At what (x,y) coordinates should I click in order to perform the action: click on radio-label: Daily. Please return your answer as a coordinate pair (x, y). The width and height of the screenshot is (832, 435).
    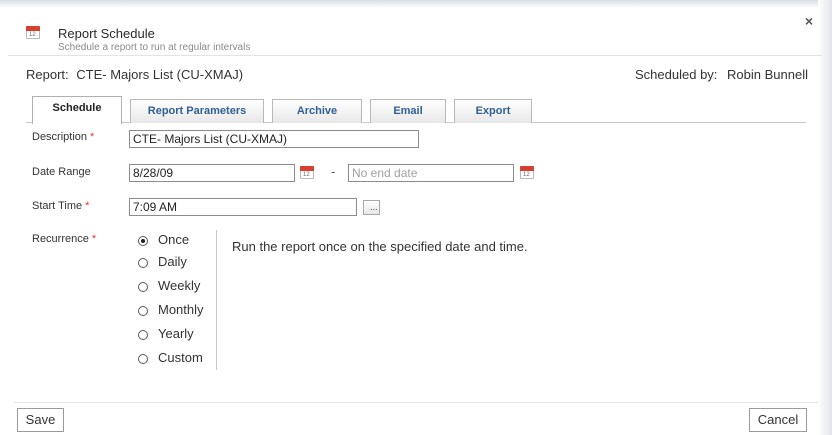
    Looking at the image, I should click on (172, 261).